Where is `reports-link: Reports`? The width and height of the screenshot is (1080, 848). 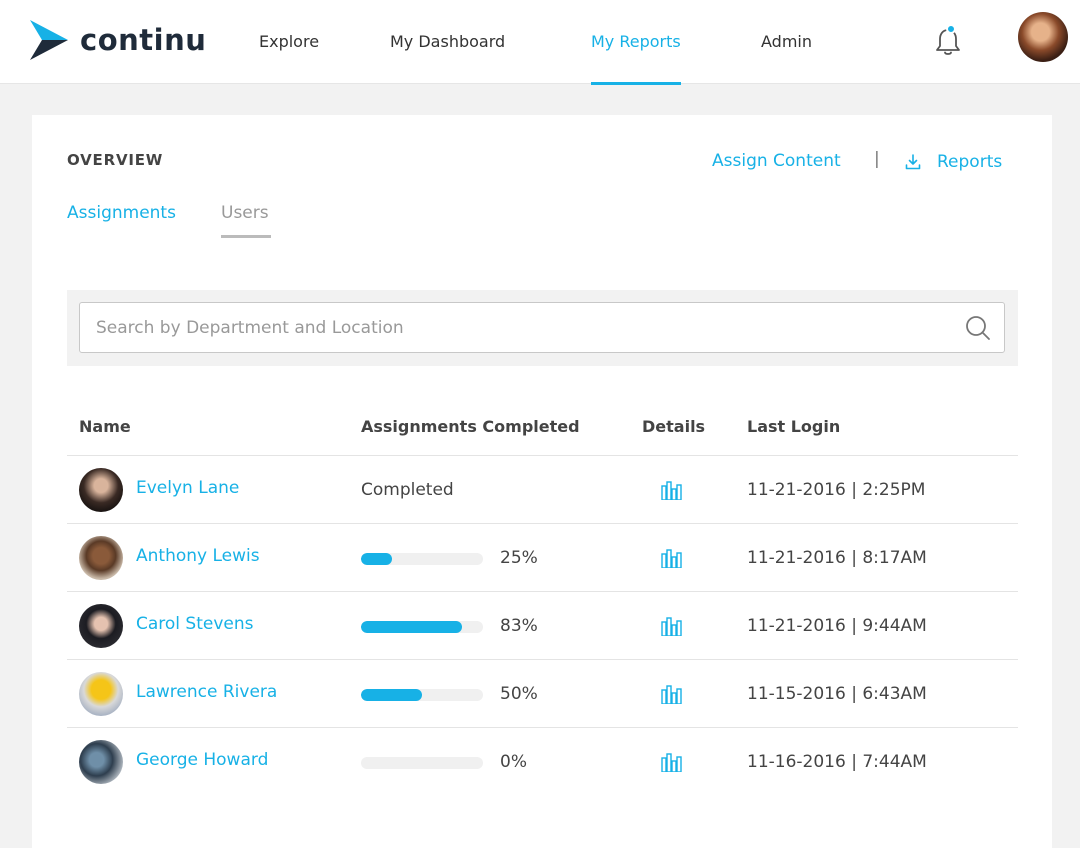 reports-link: Reports is located at coordinates (969, 162).